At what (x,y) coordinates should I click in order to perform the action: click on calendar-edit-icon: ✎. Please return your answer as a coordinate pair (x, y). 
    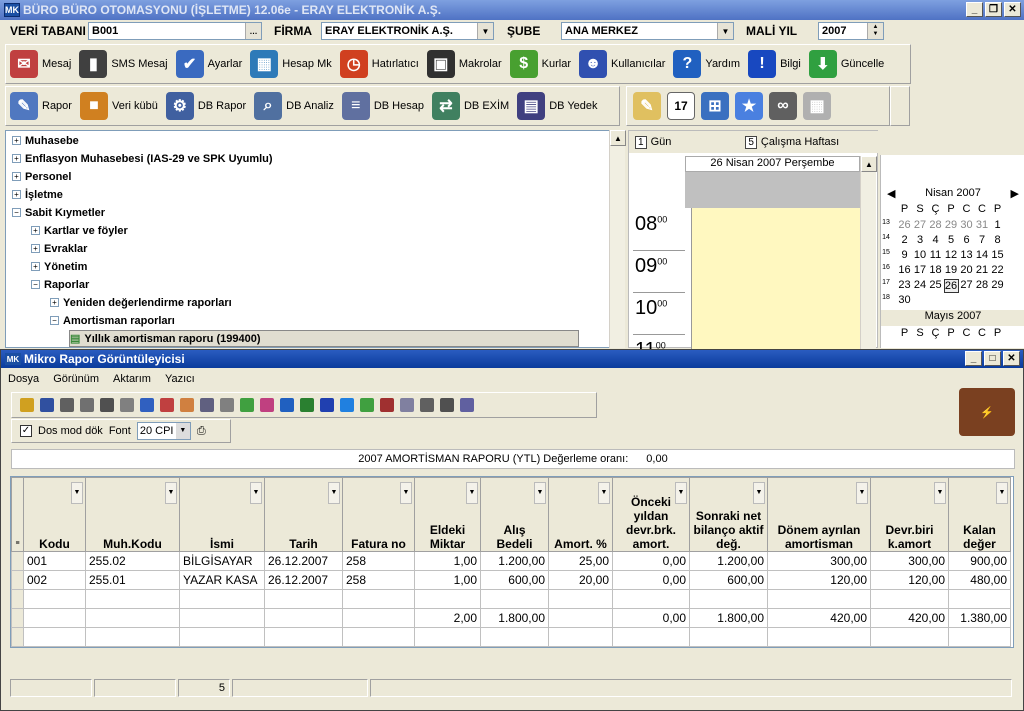
    Looking at the image, I should click on (647, 106).